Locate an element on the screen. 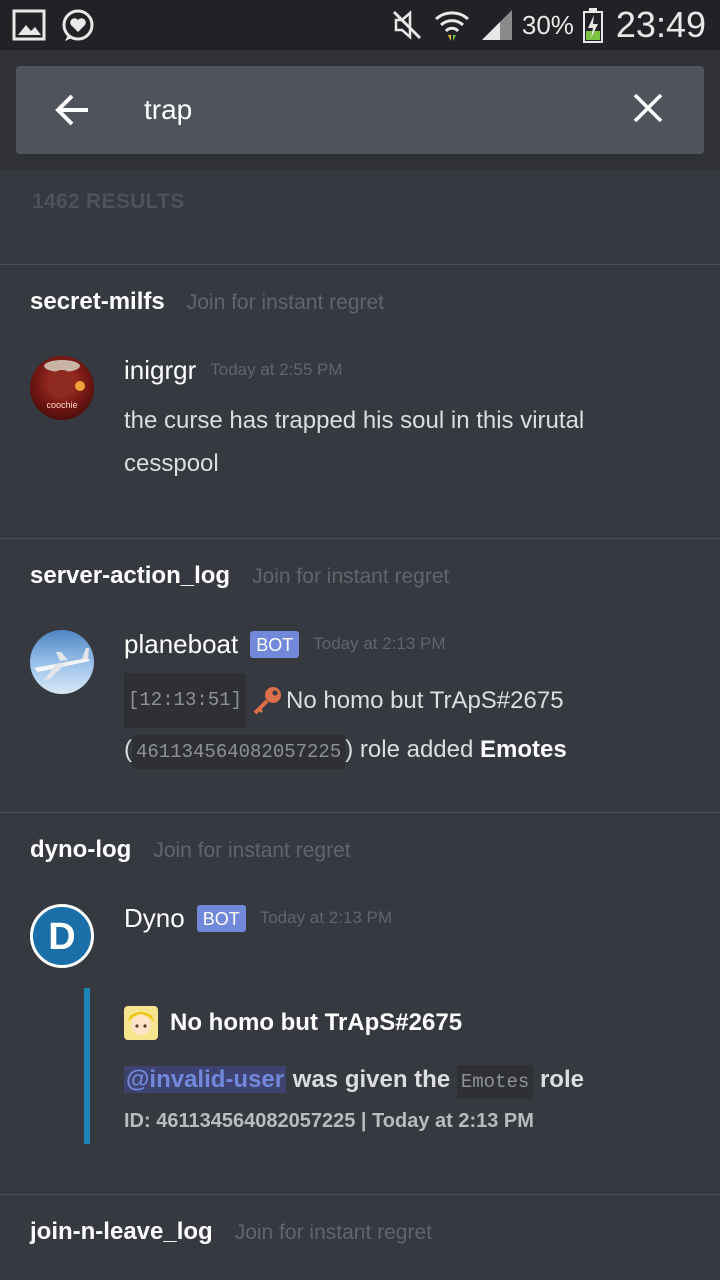  airplane-icon is located at coordinates (62, 664).